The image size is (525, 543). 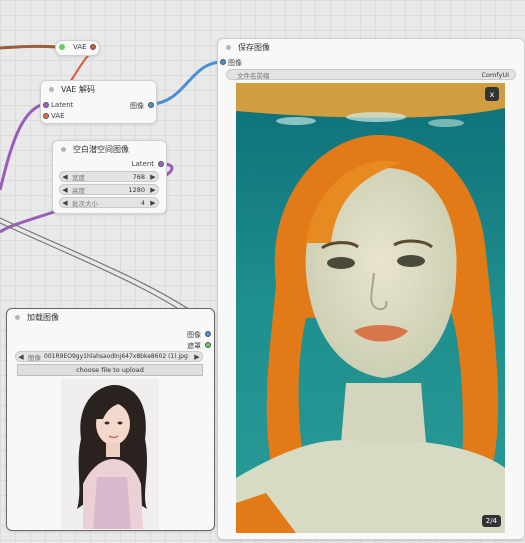 I want to click on close-icon: x, so click(x=492, y=94).